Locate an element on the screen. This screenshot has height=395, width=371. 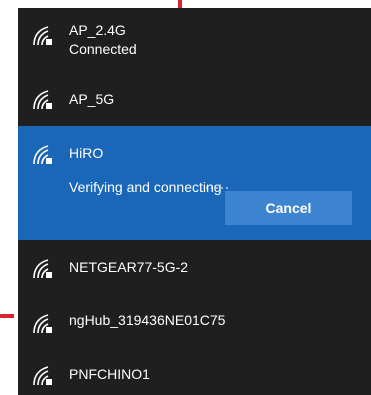
network-item-ap-5g: AP_5G is located at coordinates (194, 98).